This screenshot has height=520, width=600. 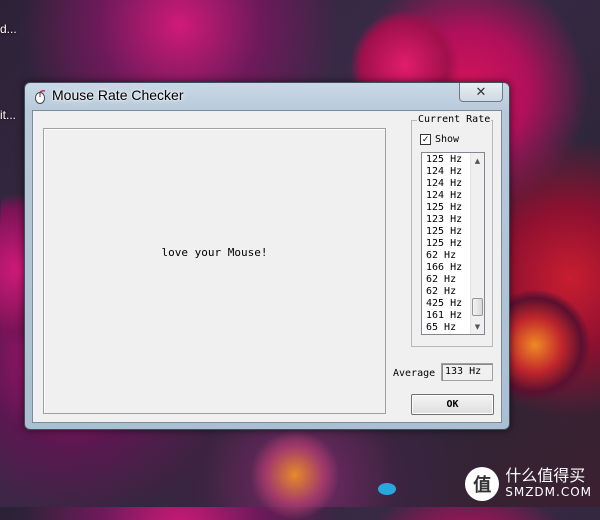 I want to click on move-mouse-message: love your Mouse!, so click(x=214, y=252).